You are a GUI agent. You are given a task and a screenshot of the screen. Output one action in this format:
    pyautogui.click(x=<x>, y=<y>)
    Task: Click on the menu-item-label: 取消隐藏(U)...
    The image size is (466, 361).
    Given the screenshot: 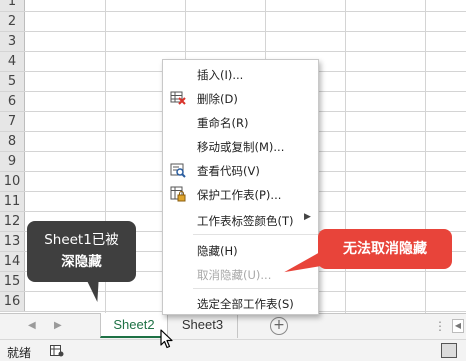 What is the action you would take?
    pyautogui.click(x=234, y=275)
    